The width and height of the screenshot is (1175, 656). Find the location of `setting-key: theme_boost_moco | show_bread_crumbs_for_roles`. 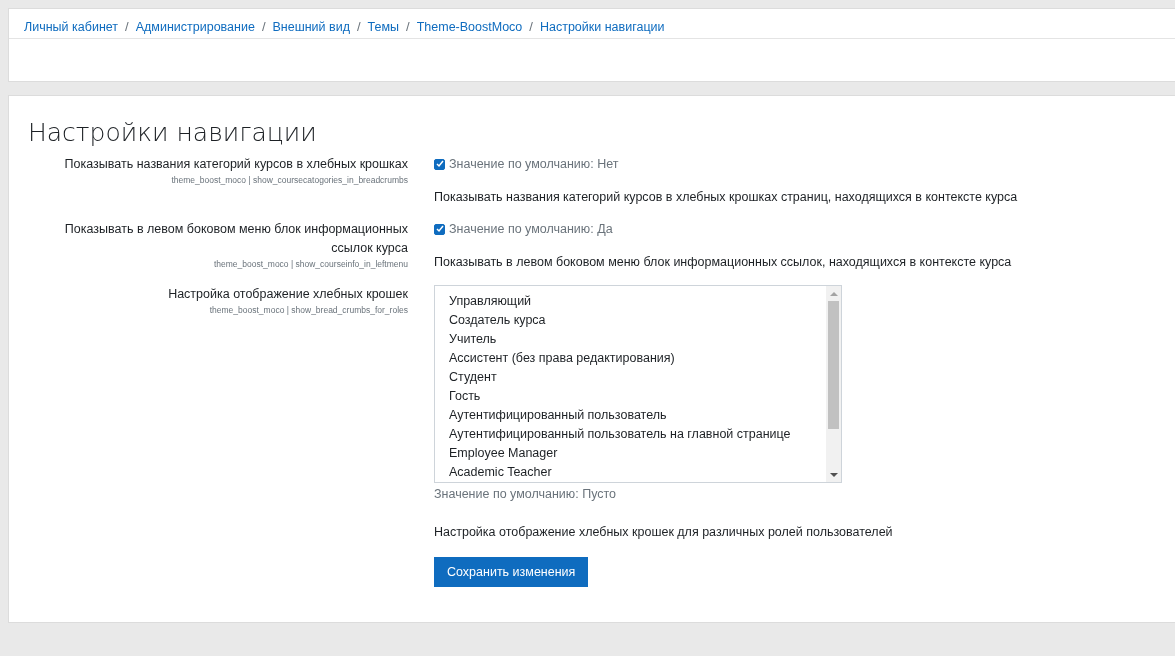

setting-key: theme_boost_moco | show_bread_crumbs_for_roles is located at coordinates (308, 310).